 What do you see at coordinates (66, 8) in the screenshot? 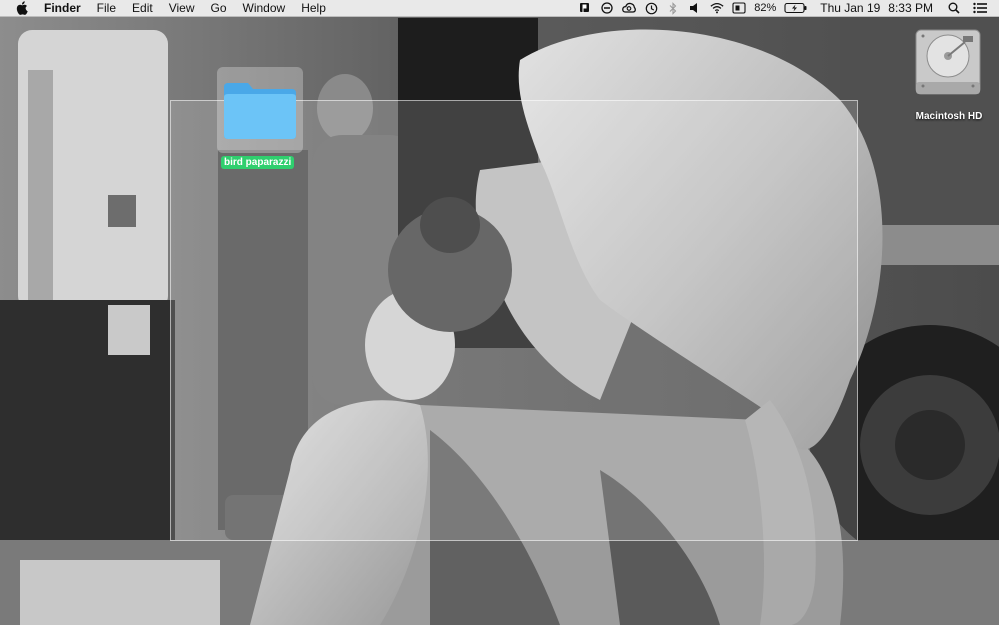
I see `menu-app-finder: Finder` at bounding box center [66, 8].